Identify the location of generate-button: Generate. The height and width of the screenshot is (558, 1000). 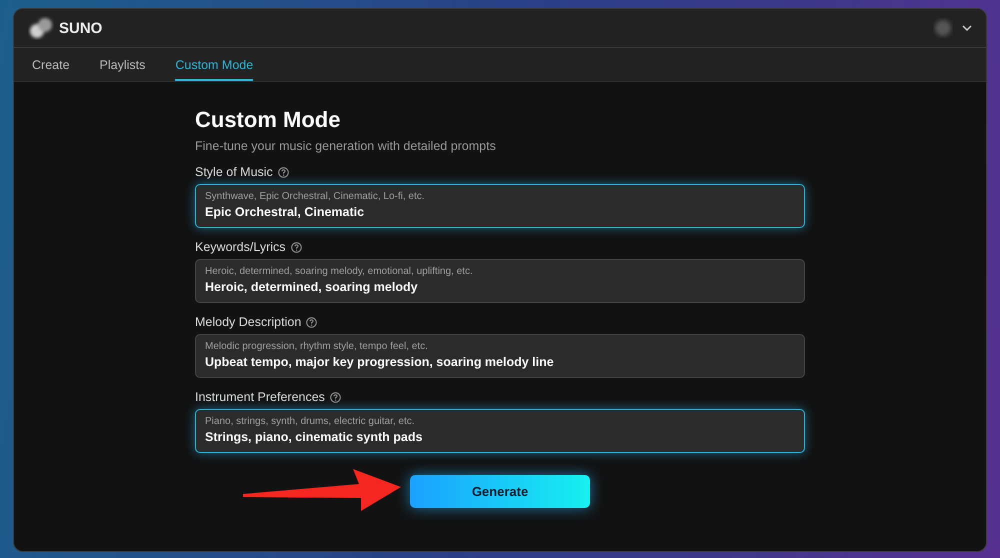
(500, 491).